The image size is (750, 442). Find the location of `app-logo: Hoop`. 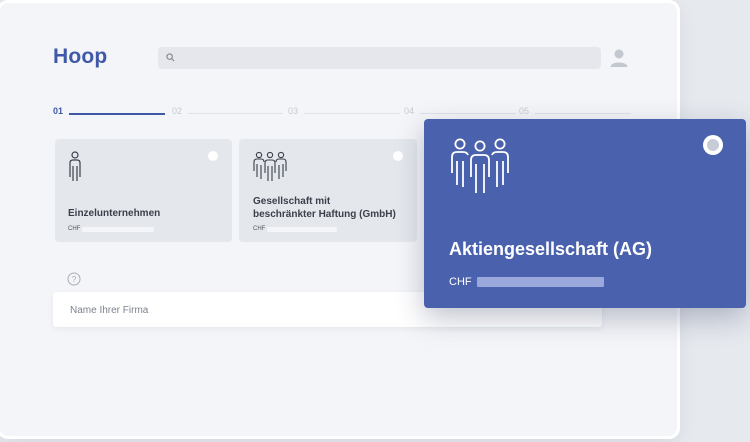

app-logo: Hoop is located at coordinates (80, 57).